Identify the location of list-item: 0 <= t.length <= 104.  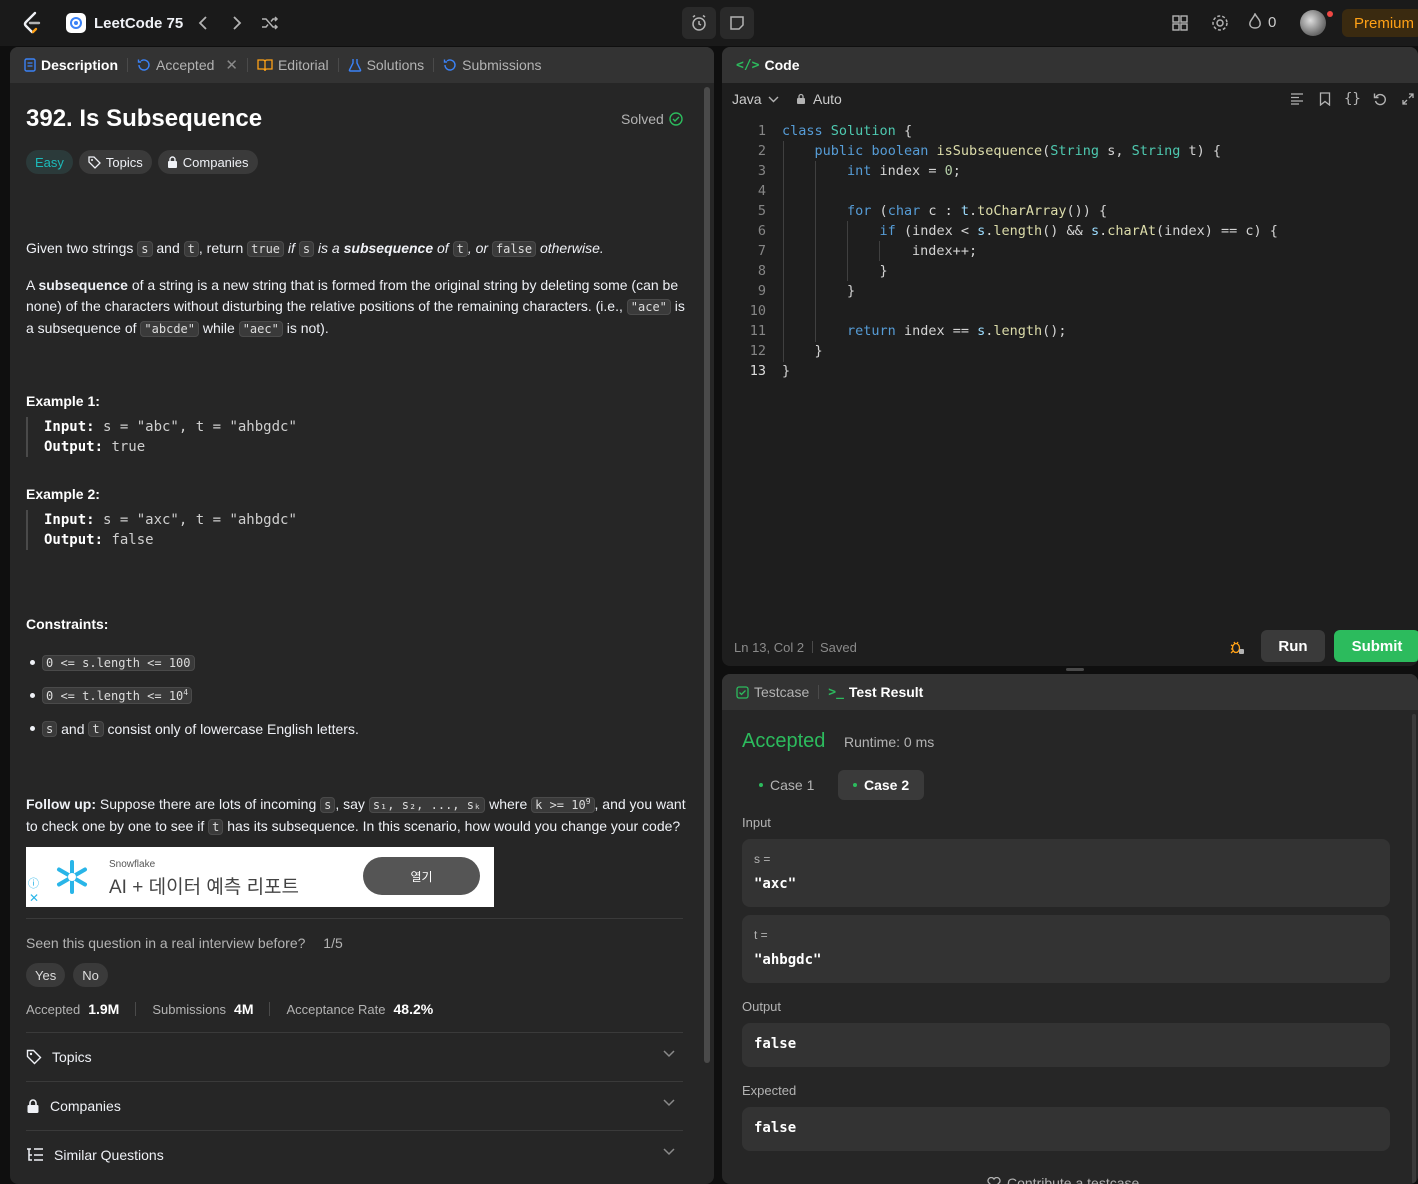
(192, 695).